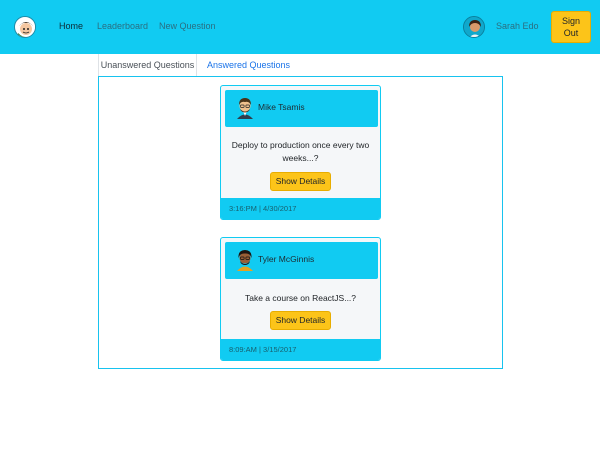  I want to click on question-card-header: Tyler McGinnis, so click(301, 260).